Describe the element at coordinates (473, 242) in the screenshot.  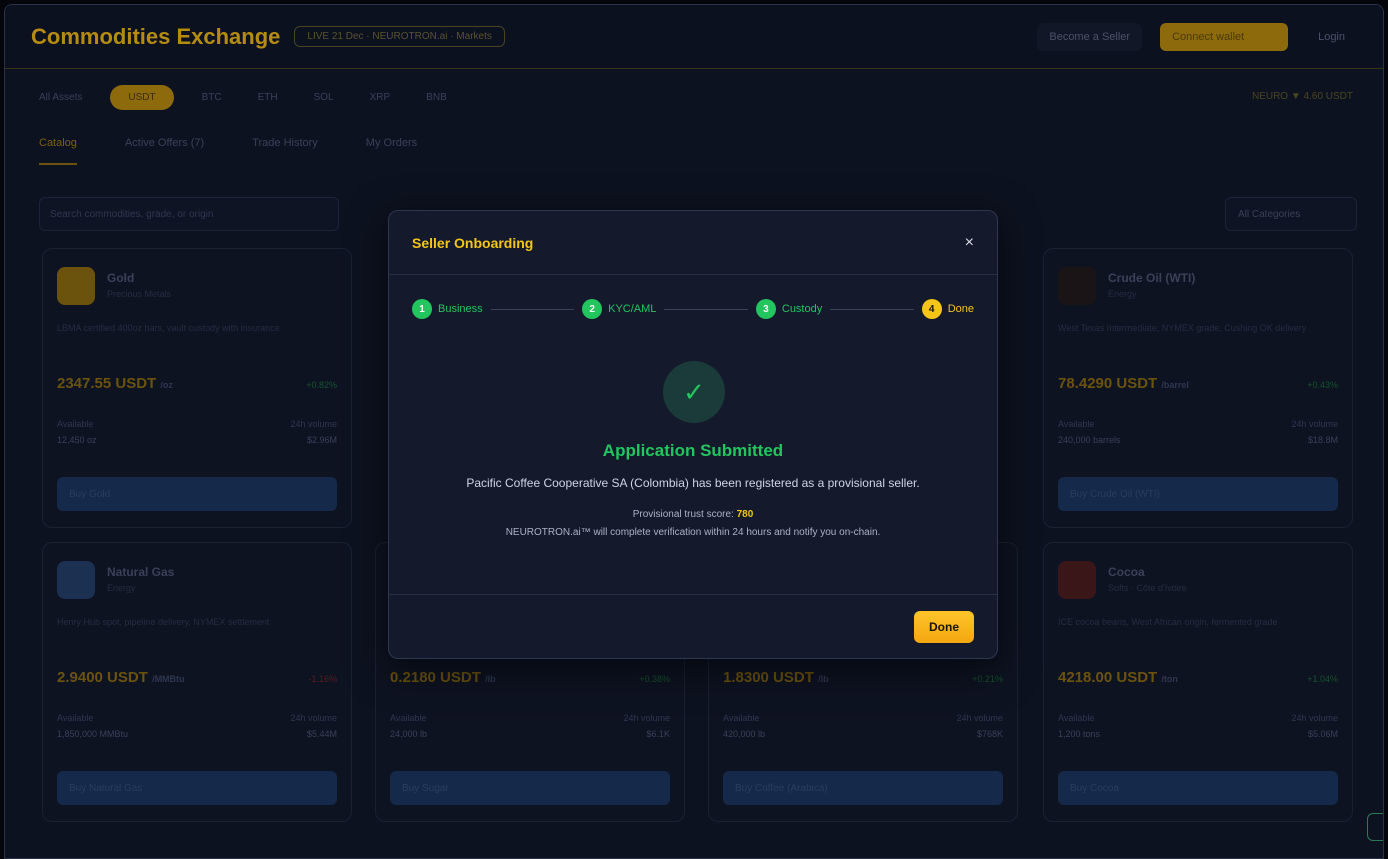
I see `modal-title: Seller Onboarding` at that location.